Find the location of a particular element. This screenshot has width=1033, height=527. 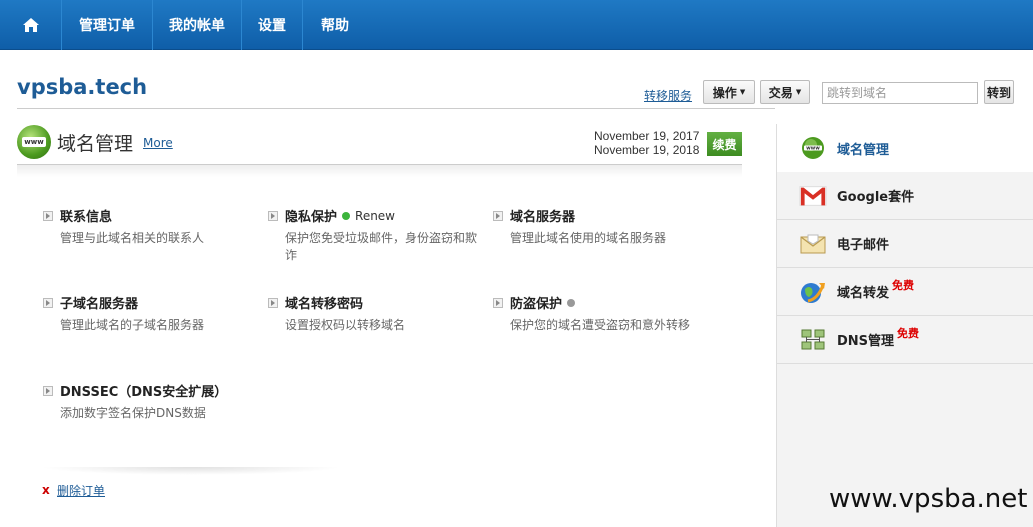

nav-my-billing: 我的帐单 is located at coordinates (197, 25).